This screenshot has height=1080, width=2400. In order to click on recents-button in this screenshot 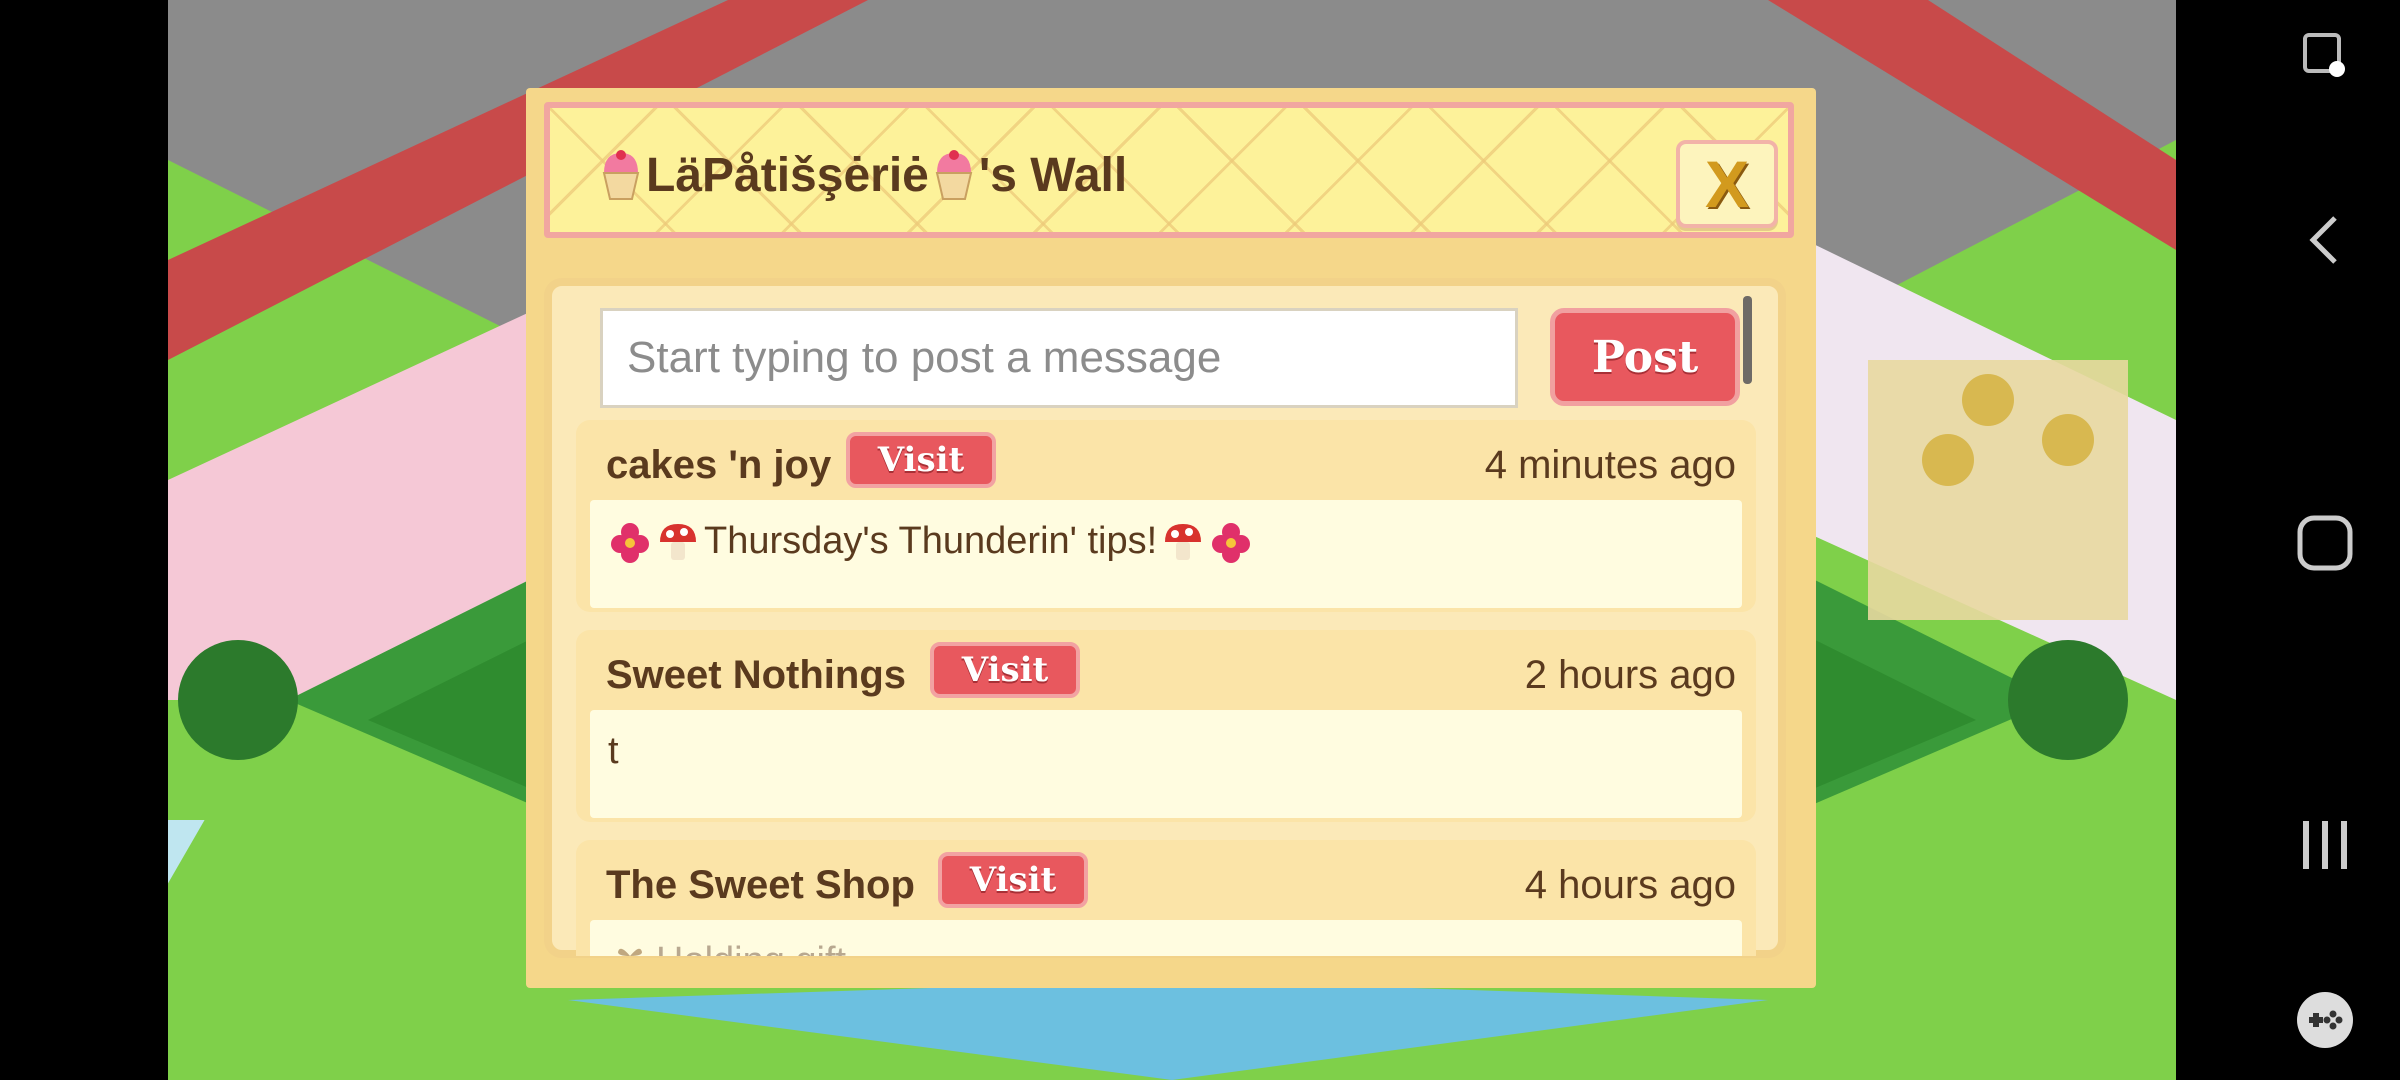, I will do `click(2325, 845)`.